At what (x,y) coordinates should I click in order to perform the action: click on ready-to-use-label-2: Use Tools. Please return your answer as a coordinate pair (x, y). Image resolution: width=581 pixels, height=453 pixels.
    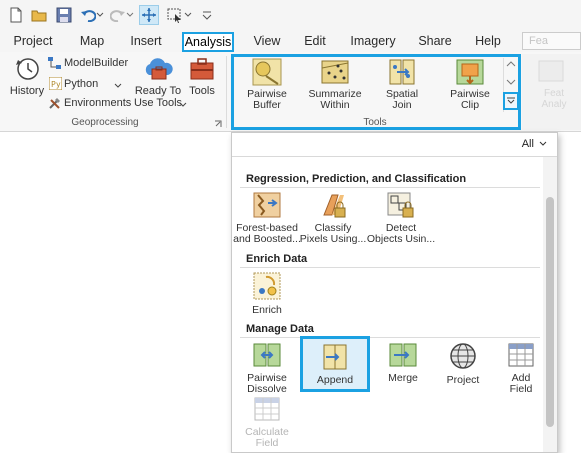
    Looking at the image, I should click on (158, 103).